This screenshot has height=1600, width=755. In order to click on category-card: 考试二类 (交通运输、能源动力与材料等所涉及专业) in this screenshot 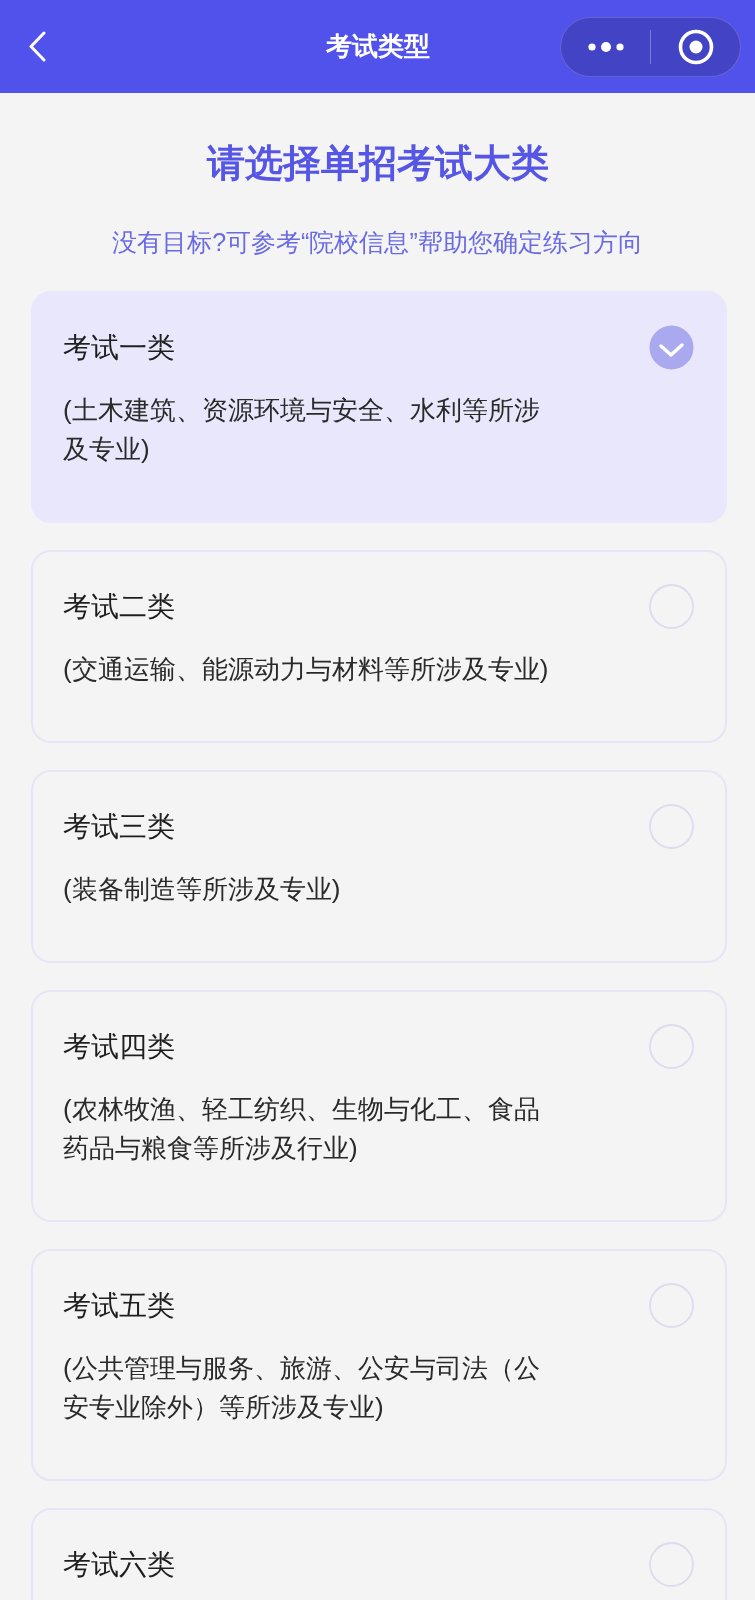, I will do `click(379, 646)`.